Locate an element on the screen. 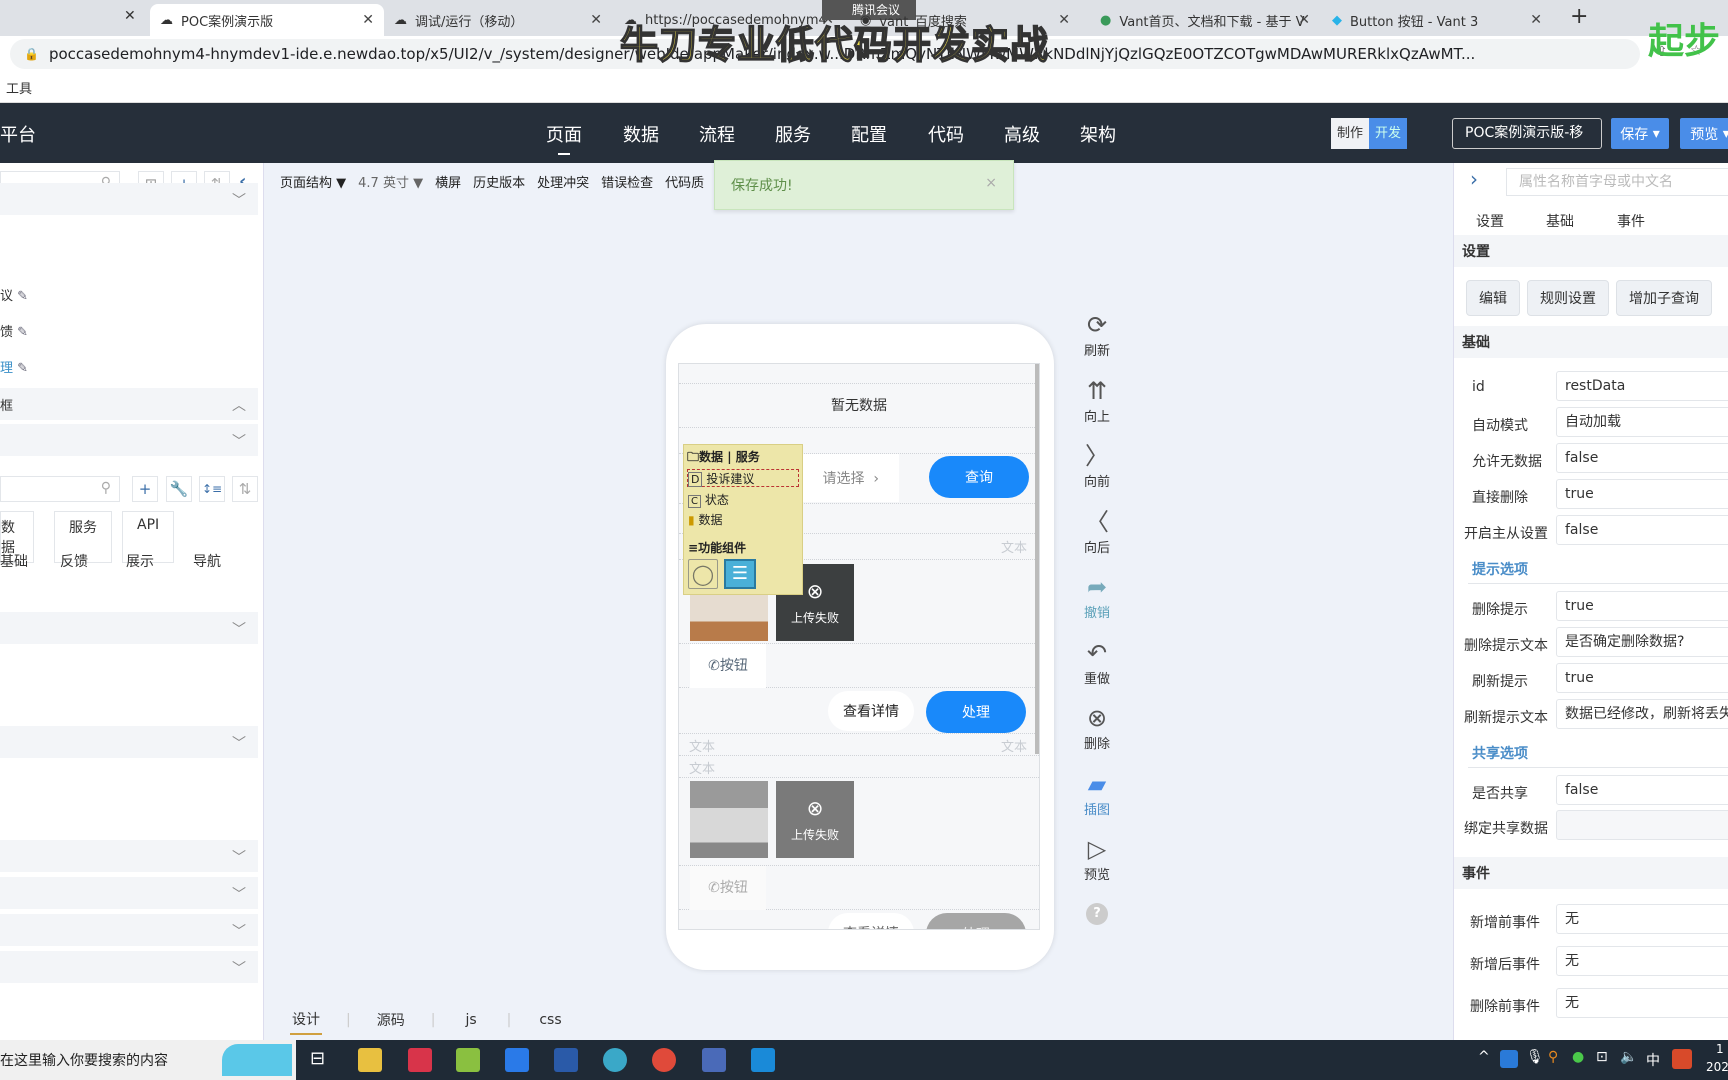  rule-settings-button: 规则设置 is located at coordinates (1568, 298).